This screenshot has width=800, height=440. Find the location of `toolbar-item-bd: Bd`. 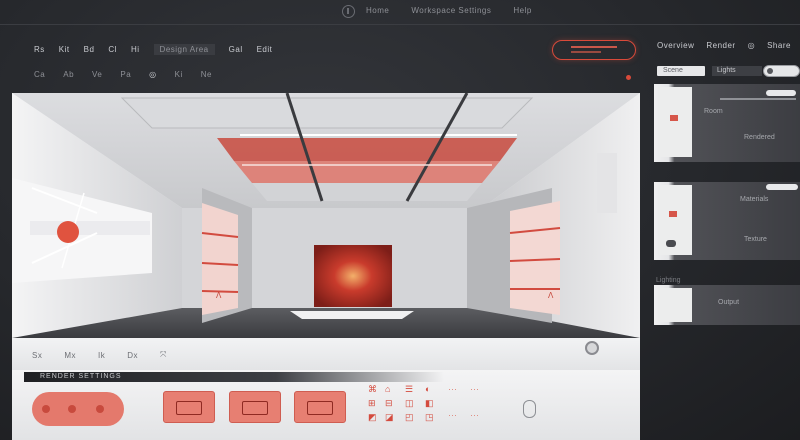

toolbar-item-bd: Bd is located at coordinates (89, 49).